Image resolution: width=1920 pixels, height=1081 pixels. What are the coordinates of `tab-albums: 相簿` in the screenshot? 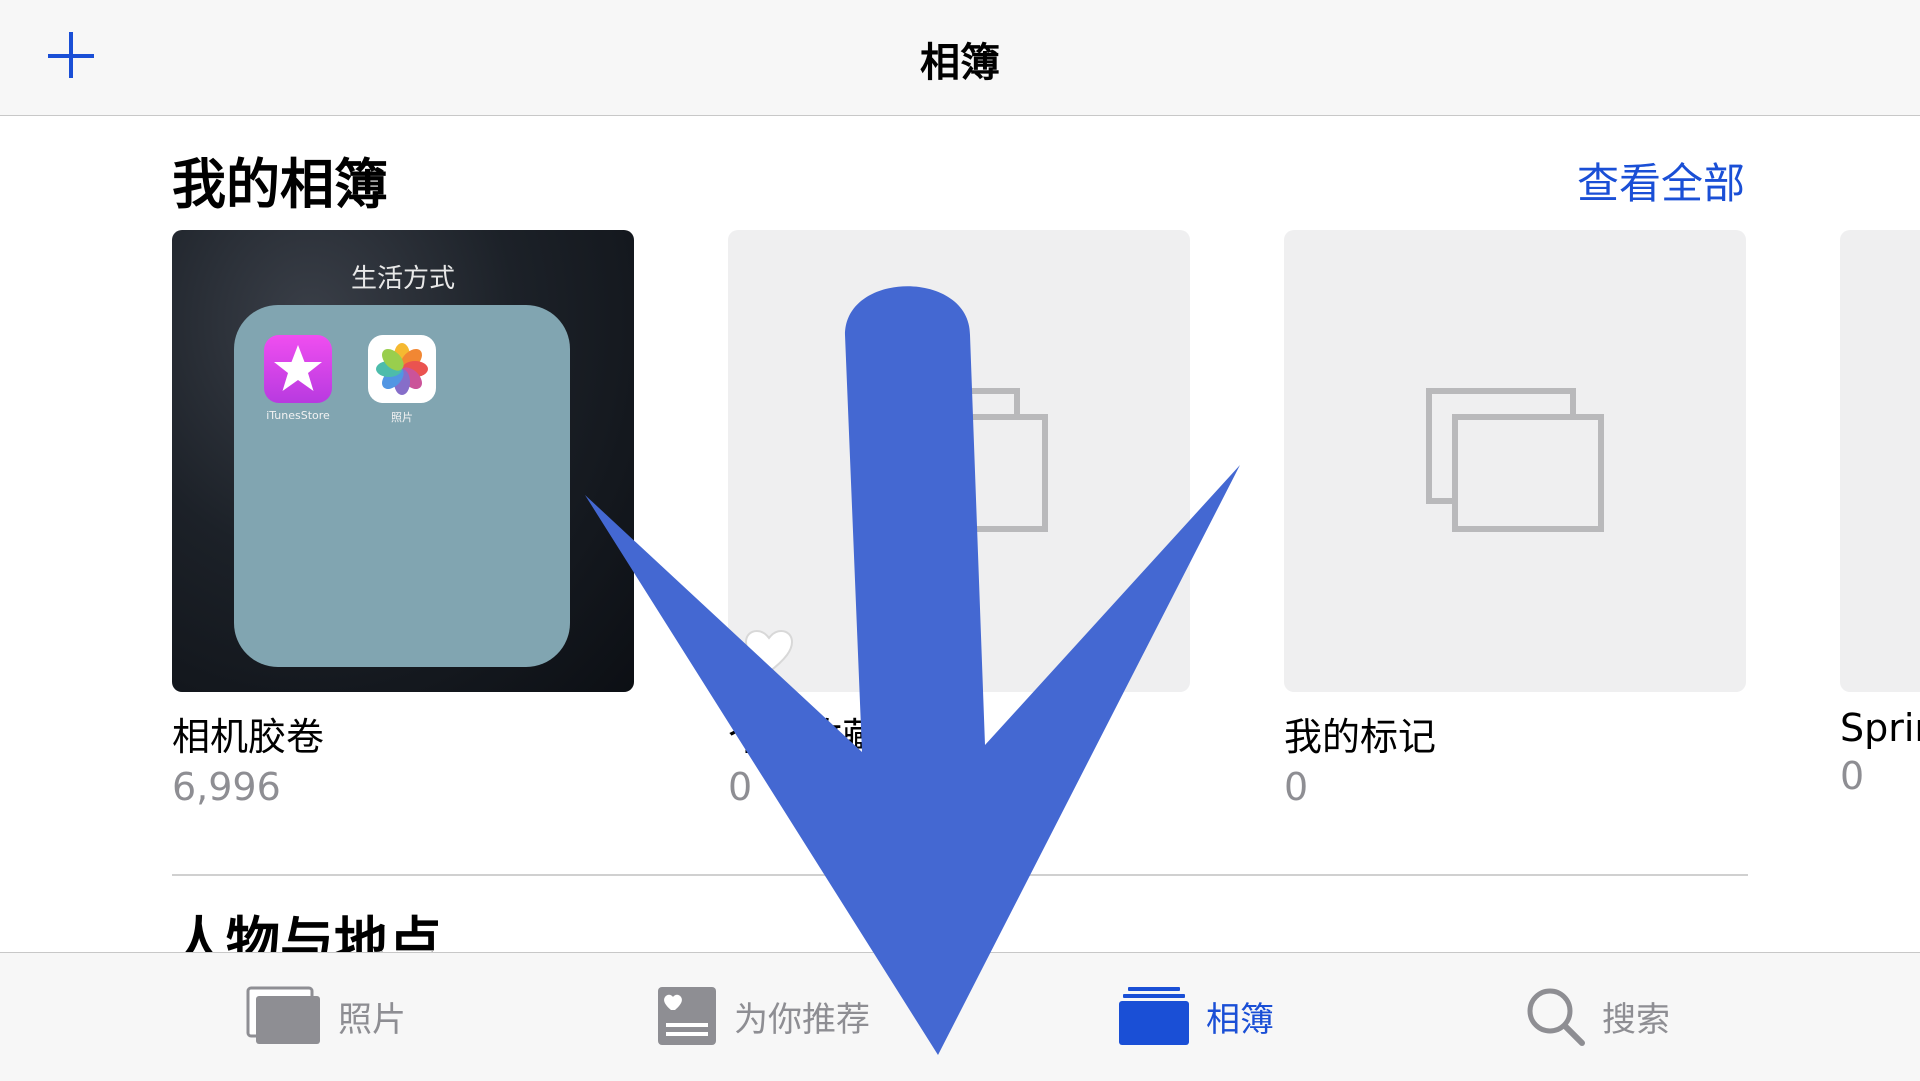 It's located at (1196, 1016).